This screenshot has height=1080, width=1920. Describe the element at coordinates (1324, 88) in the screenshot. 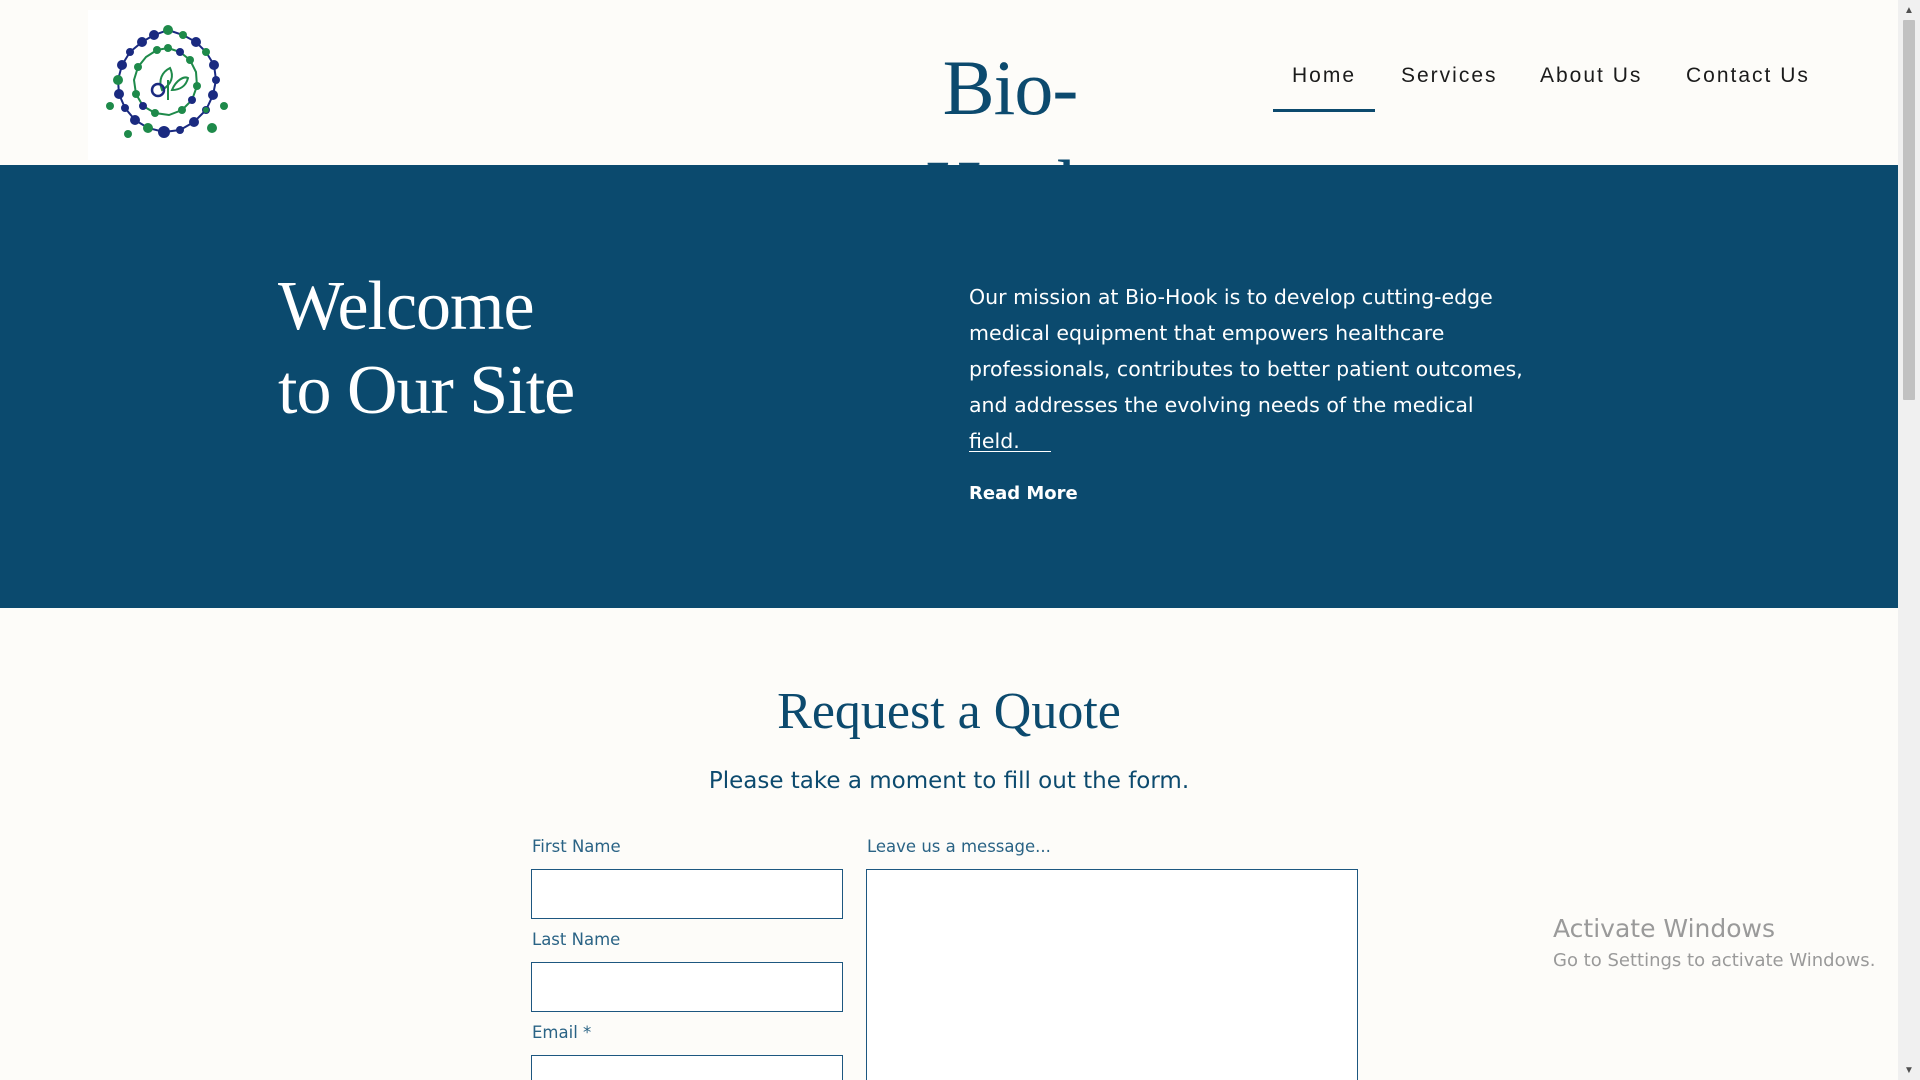

I see `nav-home: Home` at that location.